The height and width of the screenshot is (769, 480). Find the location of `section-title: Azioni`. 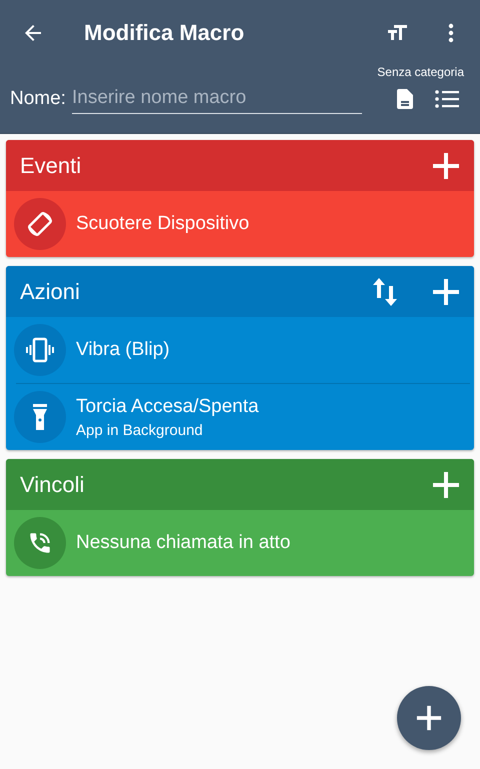

section-title: Azioni is located at coordinates (50, 291).